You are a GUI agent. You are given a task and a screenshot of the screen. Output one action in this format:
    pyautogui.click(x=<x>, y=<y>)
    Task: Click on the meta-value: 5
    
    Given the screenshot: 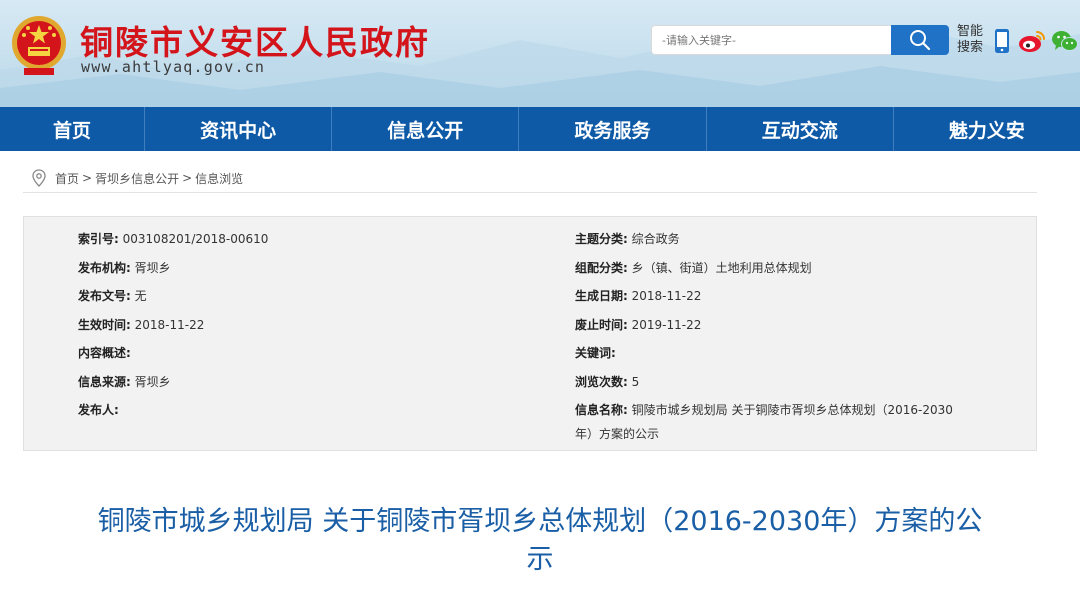 What is the action you would take?
    pyautogui.click(x=635, y=382)
    